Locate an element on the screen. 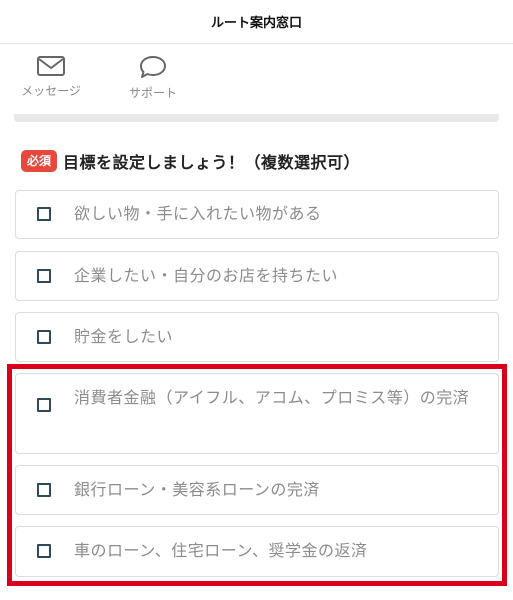 Image resolution: width=513 pixels, height=600 pixels. chat-bubble-icon is located at coordinates (153, 67).